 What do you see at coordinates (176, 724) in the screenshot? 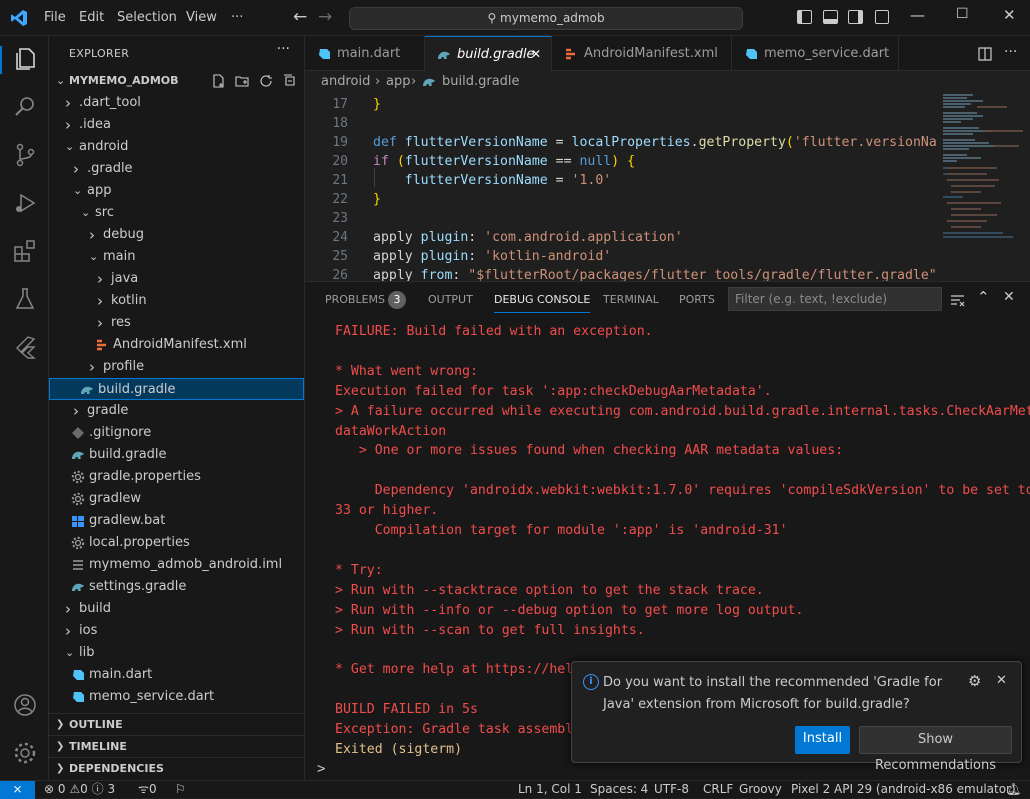
I see `outline-section: ❯ OUTLINE` at bounding box center [176, 724].